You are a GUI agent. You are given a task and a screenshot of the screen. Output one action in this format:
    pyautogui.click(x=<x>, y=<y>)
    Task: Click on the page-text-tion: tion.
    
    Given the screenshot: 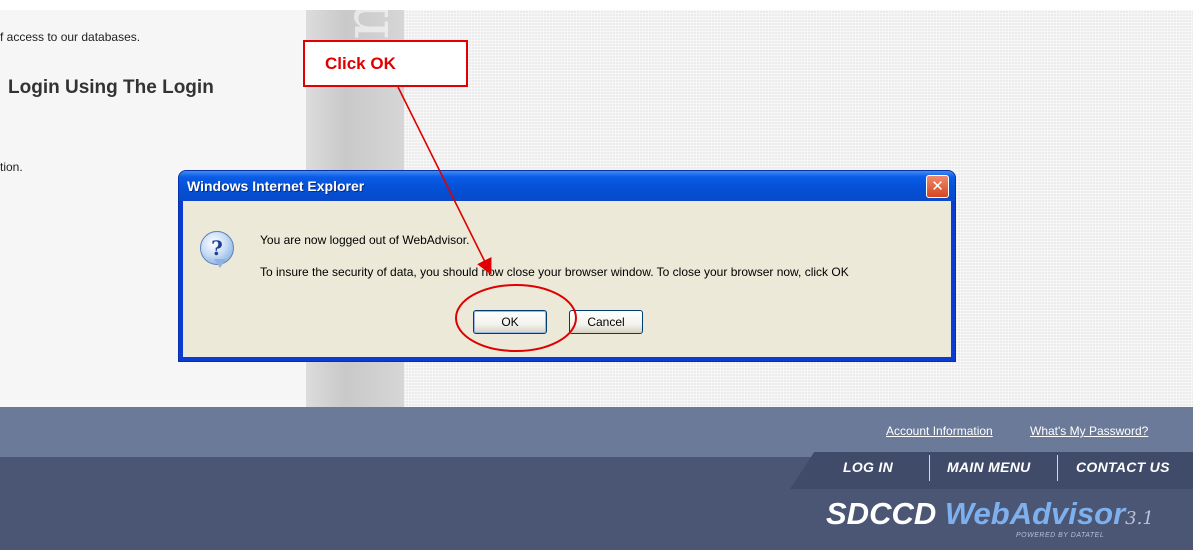 What is the action you would take?
    pyautogui.click(x=11, y=167)
    